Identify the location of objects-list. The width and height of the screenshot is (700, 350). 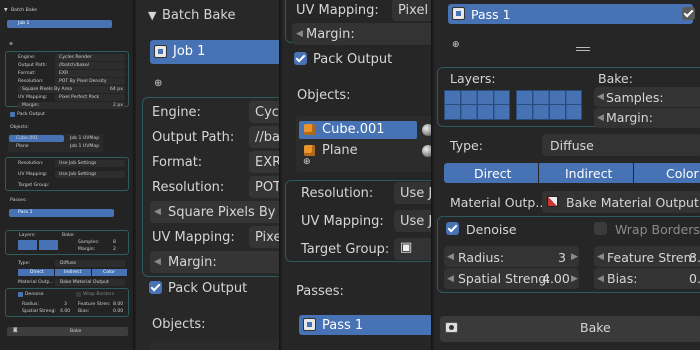
(214, 345).